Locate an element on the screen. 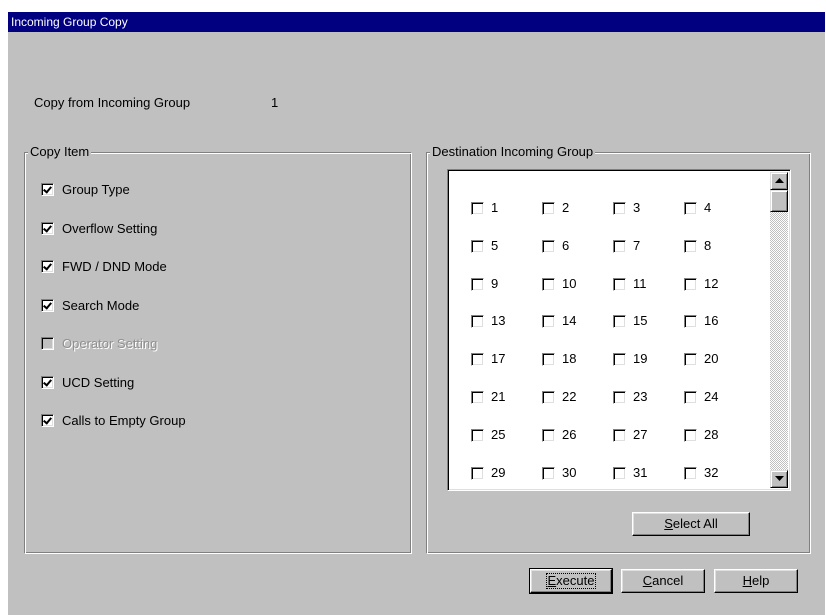  destination-group-checkbox: 32 is located at coordinates (714, 473).